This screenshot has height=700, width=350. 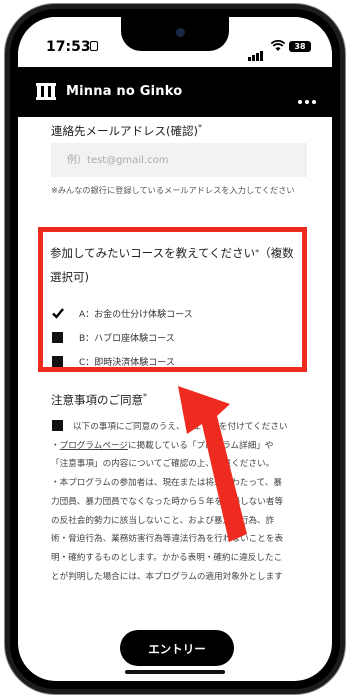 I want to click on course-option-label: C：即時決済体験コース, so click(x=127, y=363).